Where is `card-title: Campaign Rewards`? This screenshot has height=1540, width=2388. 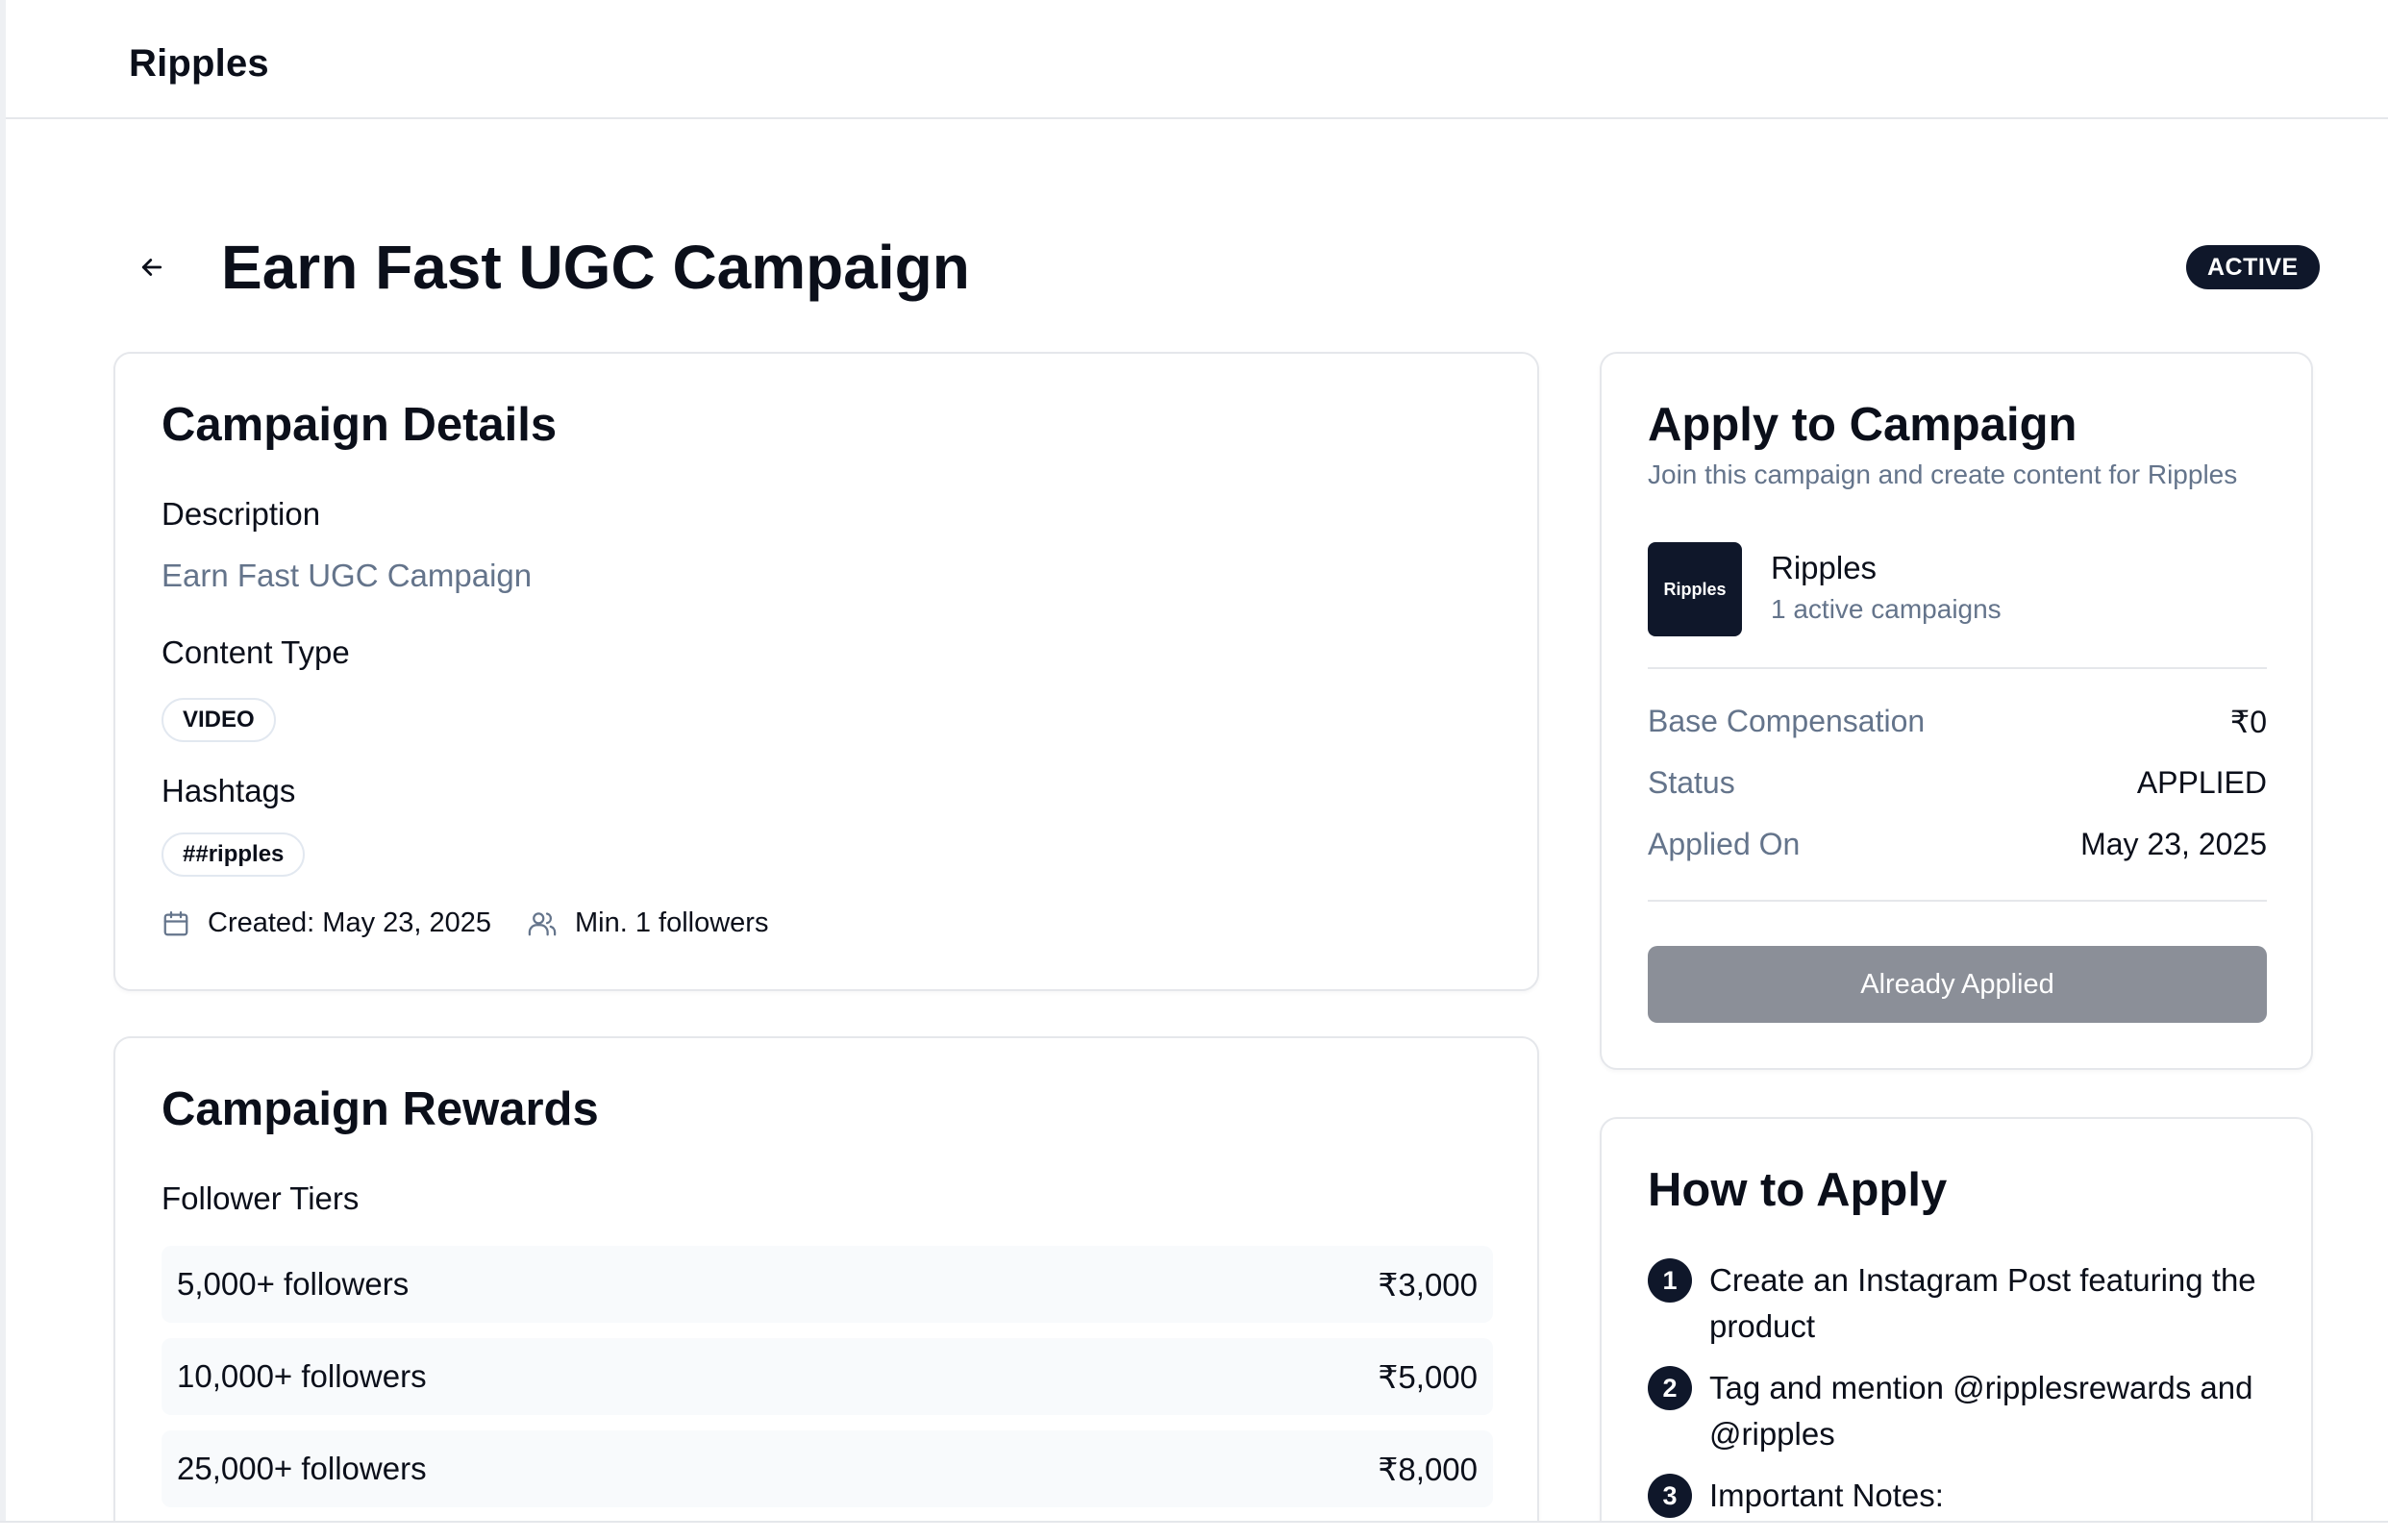
card-title: Campaign Rewards is located at coordinates (380, 1109).